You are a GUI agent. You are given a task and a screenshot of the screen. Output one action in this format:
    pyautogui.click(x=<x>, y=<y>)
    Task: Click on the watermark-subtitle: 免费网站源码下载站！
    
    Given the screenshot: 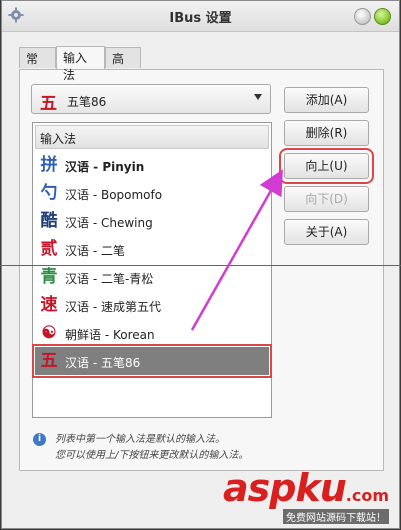 What is the action you would take?
    pyautogui.click(x=336, y=516)
    